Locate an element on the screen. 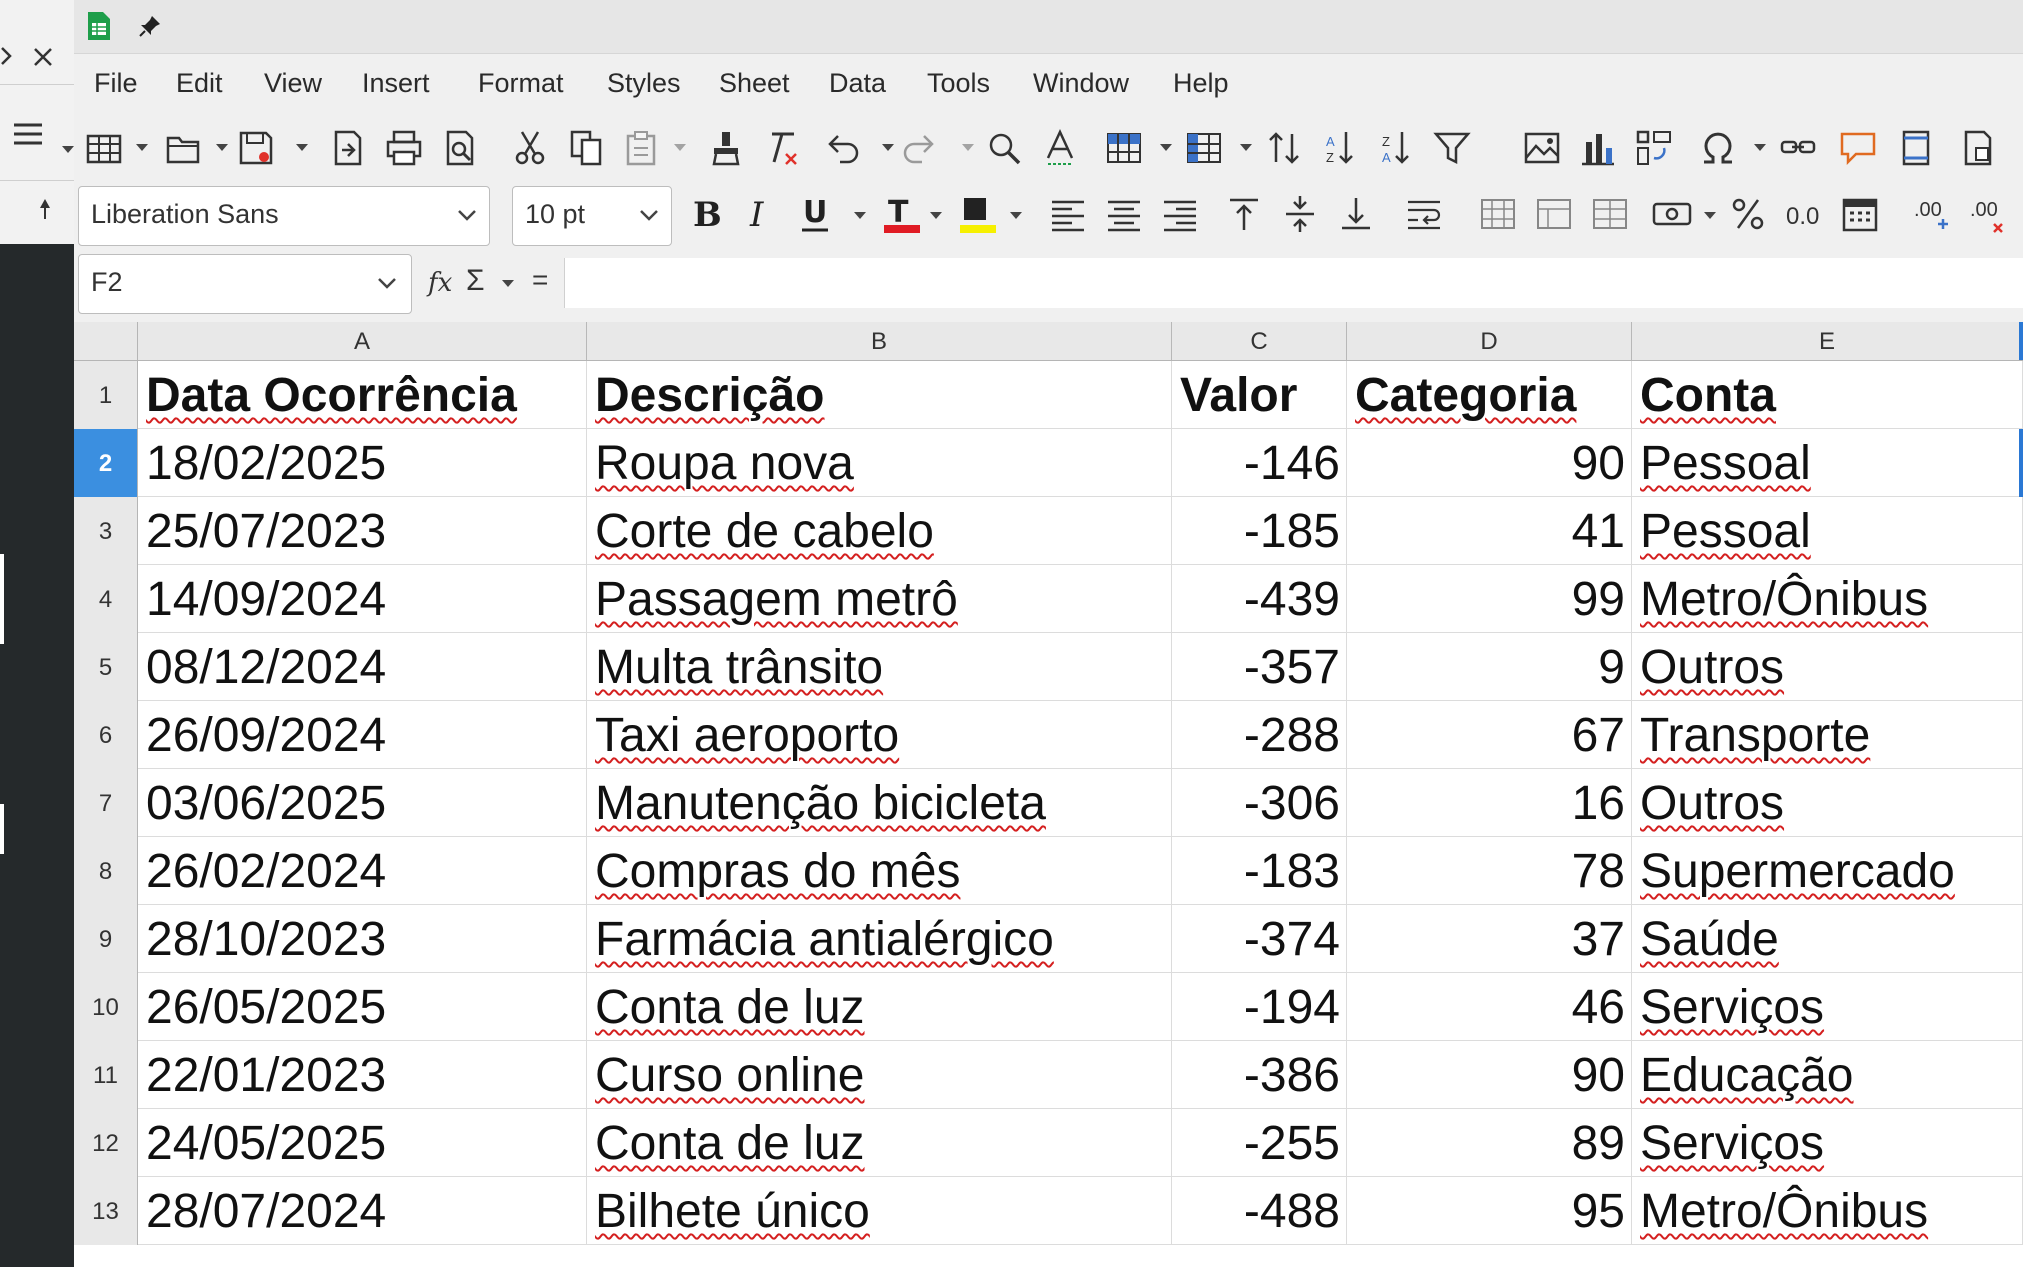 The width and height of the screenshot is (2023, 1267). hamburger-menu-icon is located at coordinates (28, 134).